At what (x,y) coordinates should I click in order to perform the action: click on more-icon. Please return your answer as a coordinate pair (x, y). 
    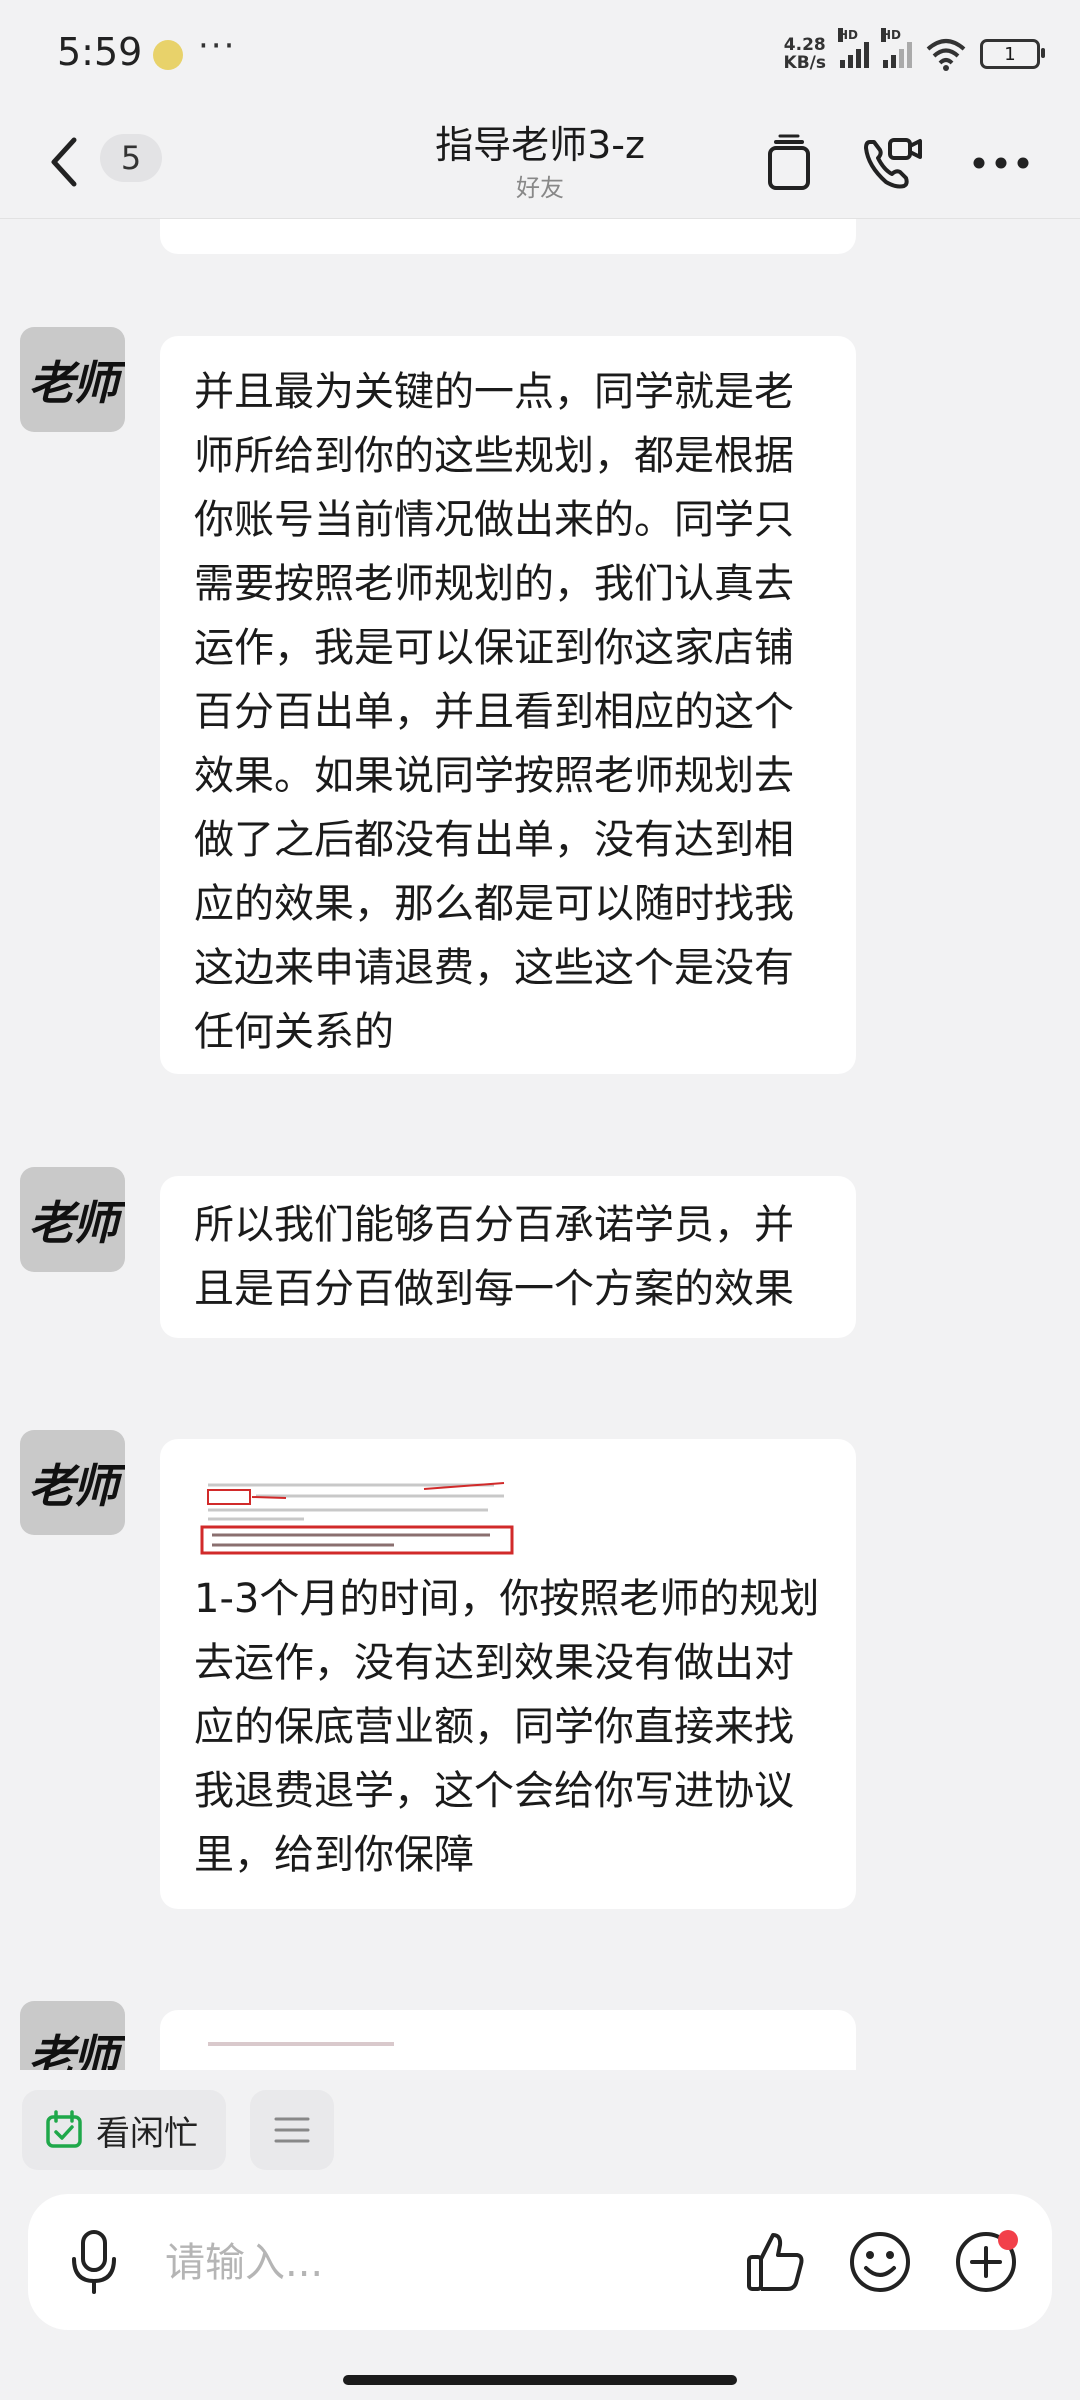
    Looking at the image, I should click on (1001, 163).